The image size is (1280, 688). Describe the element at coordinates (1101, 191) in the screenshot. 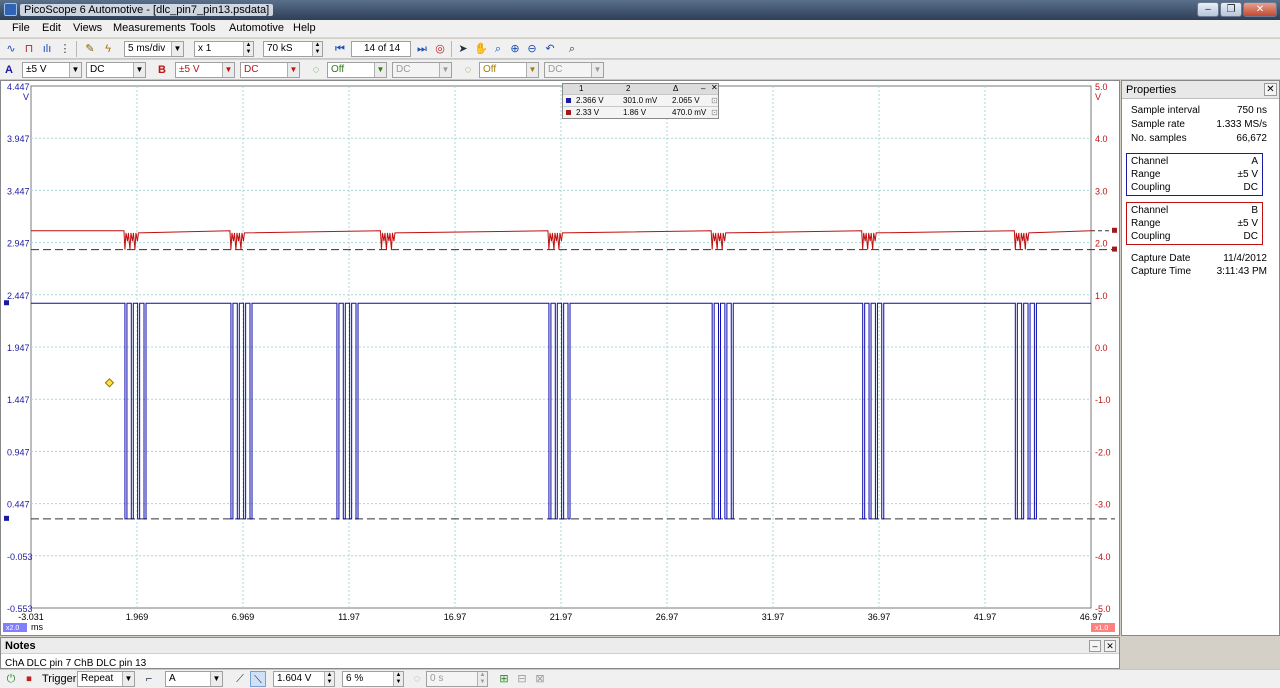

I see `right-tick-label: 3.0` at that location.